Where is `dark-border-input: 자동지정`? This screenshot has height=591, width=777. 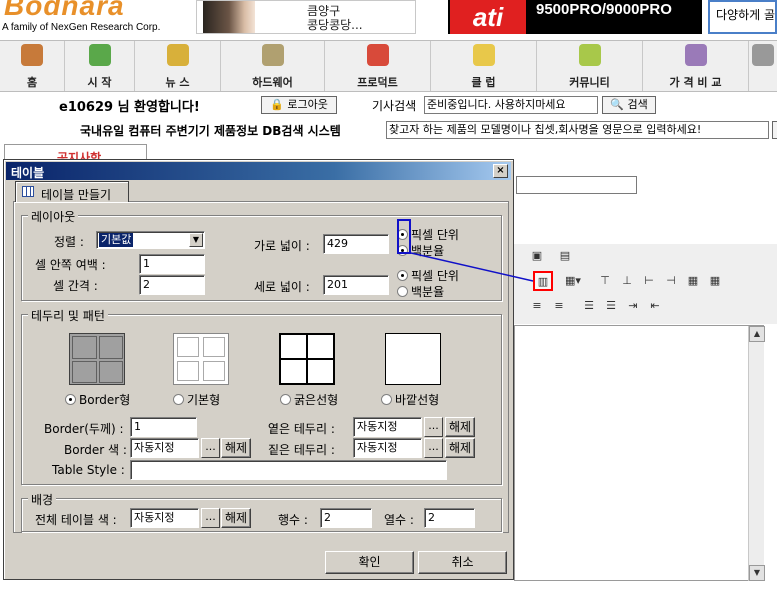 dark-border-input: 자동지정 is located at coordinates (387, 448).